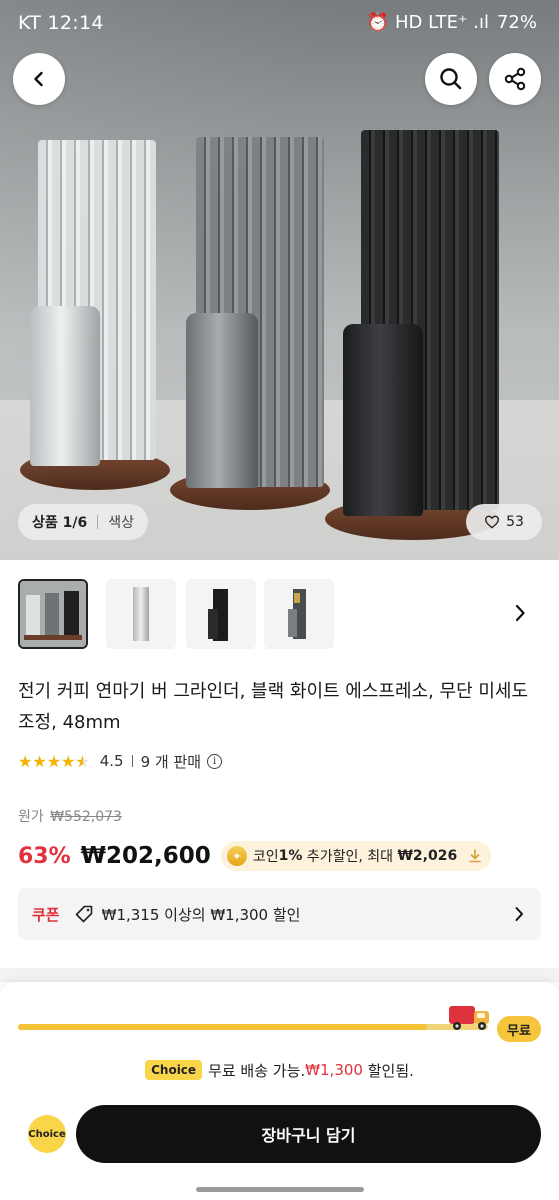 The width and height of the screenshot is (559, 1200). I want to click on status-icons: ⏰ HD LTE⁺ .ıl 72%, so click(452, 22).